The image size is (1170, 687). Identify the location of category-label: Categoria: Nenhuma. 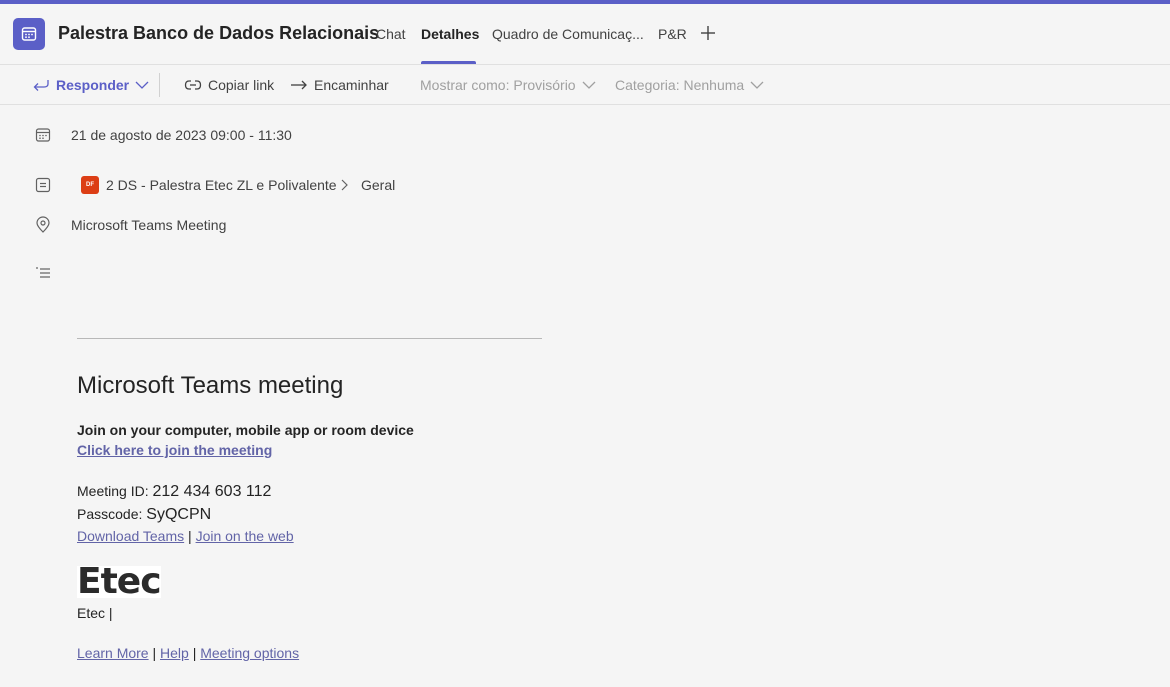
(680, 85).